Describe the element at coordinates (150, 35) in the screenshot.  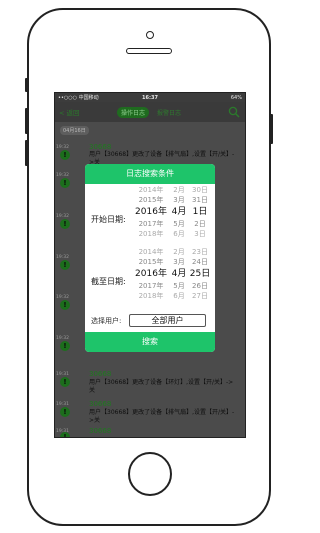
I see `camera` at that location.